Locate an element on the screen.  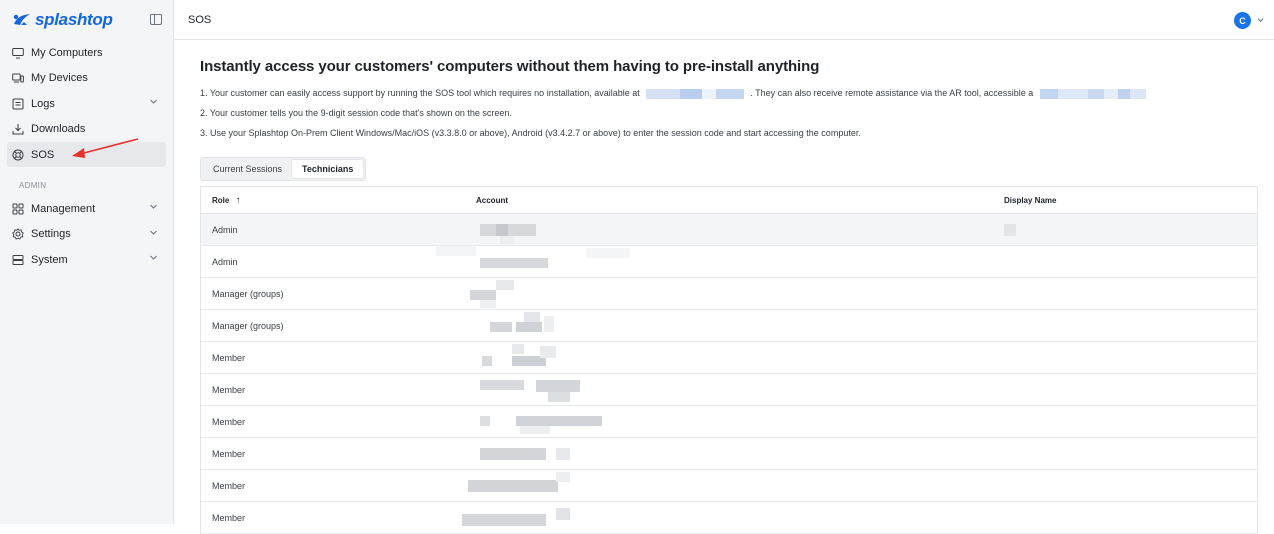
page-title: SOS is located at coordinates (200, 19).